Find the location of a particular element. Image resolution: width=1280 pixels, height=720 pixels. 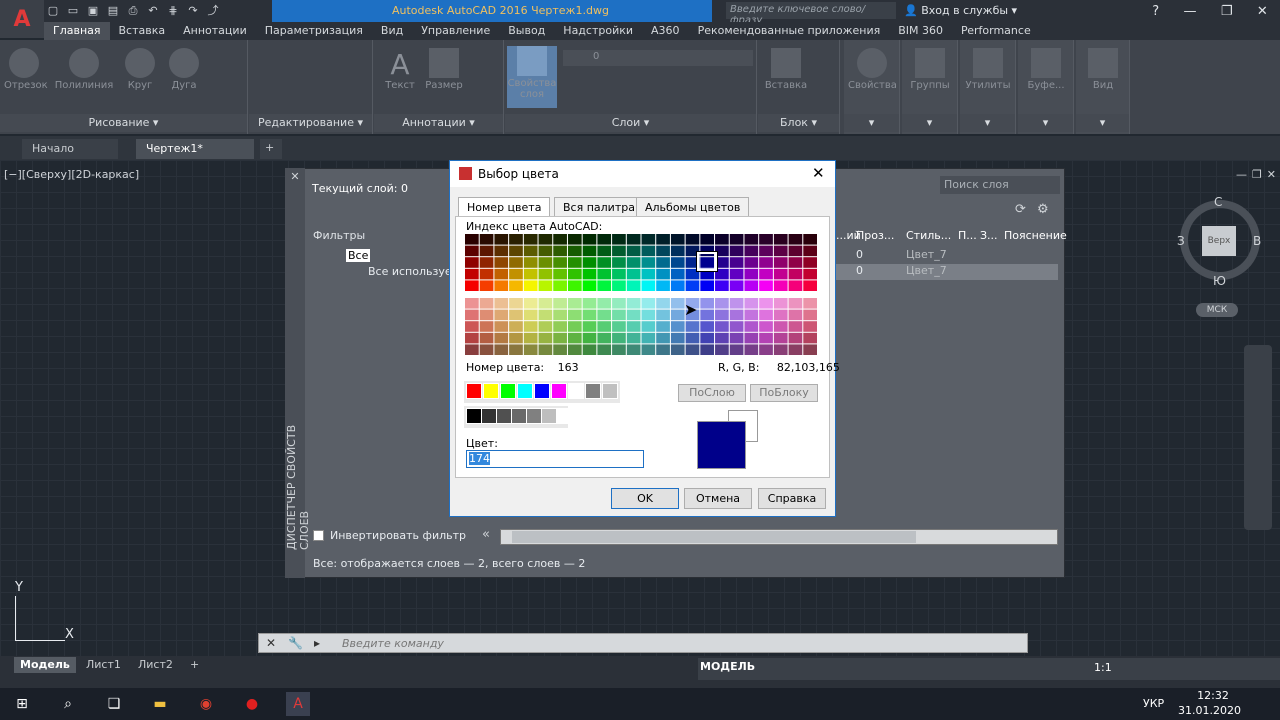

panel-label-block: Блок ▾ is located at coordinates (798, 123).